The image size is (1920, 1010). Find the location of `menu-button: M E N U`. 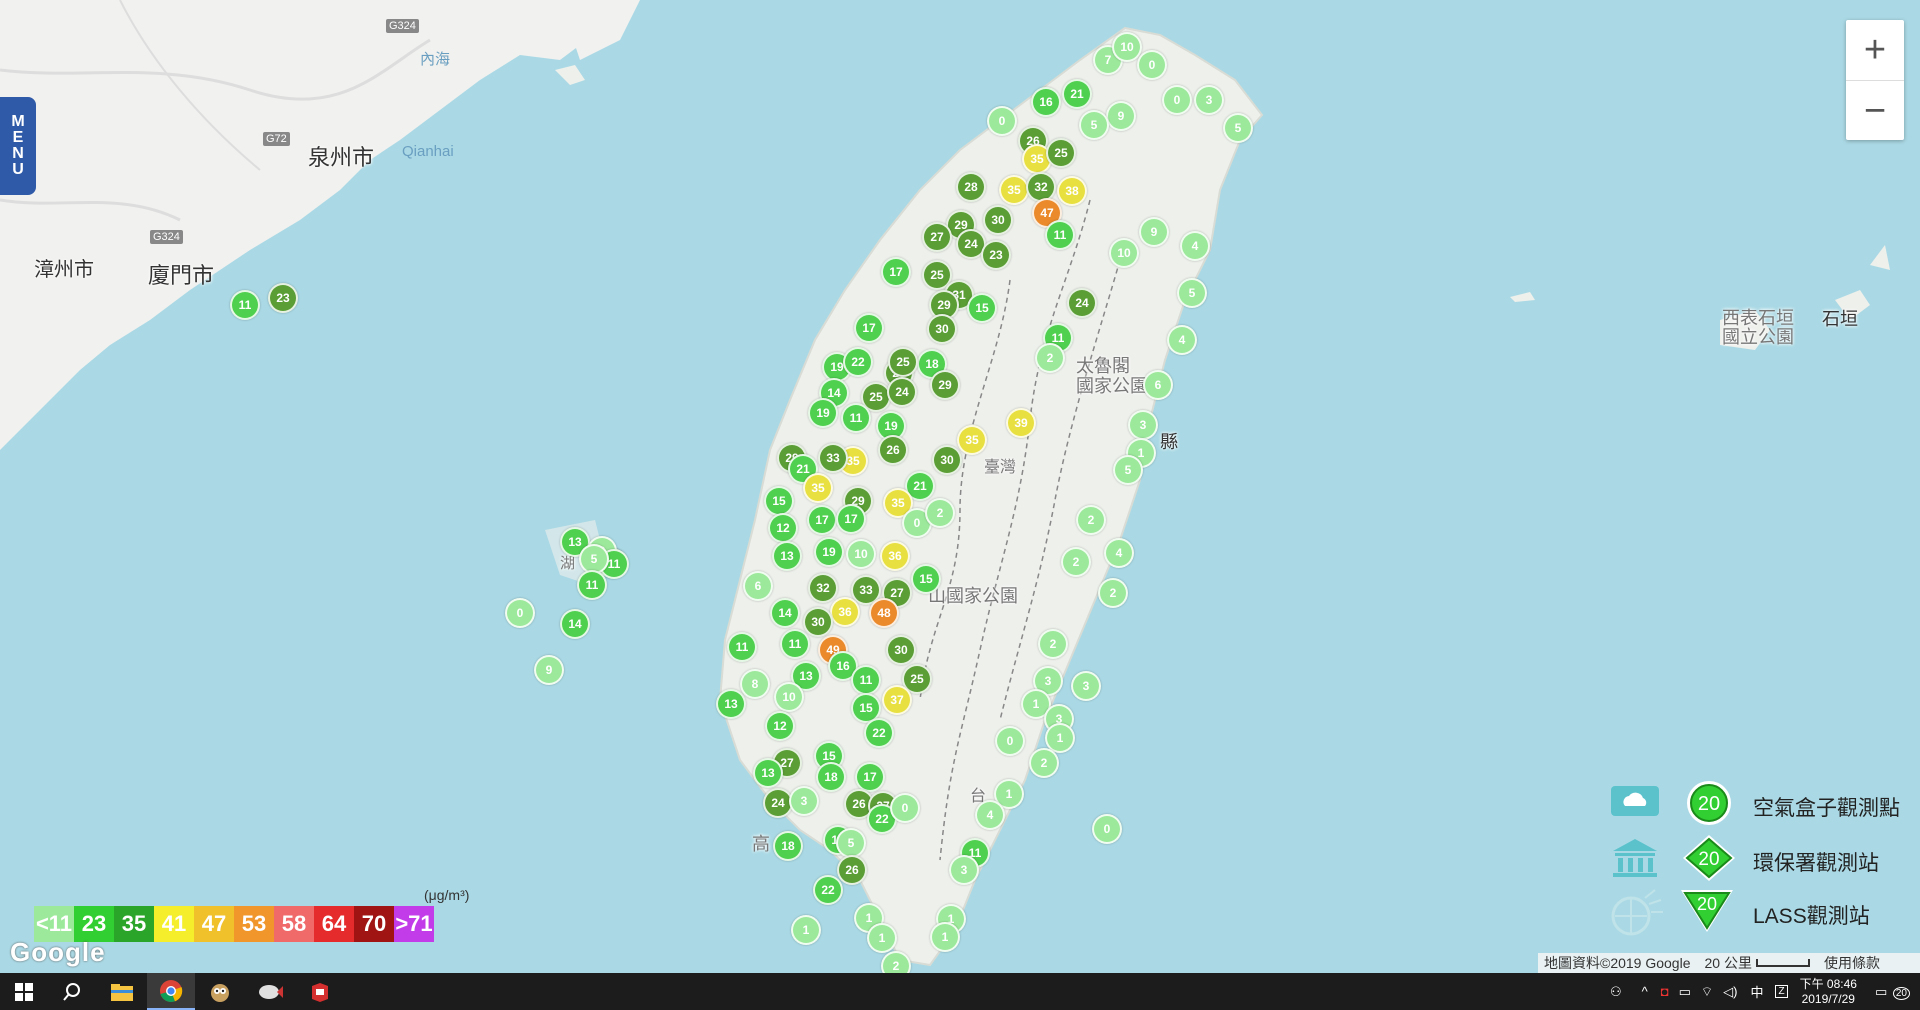

menu-button: M E N U is located at coordinates (18, 146).